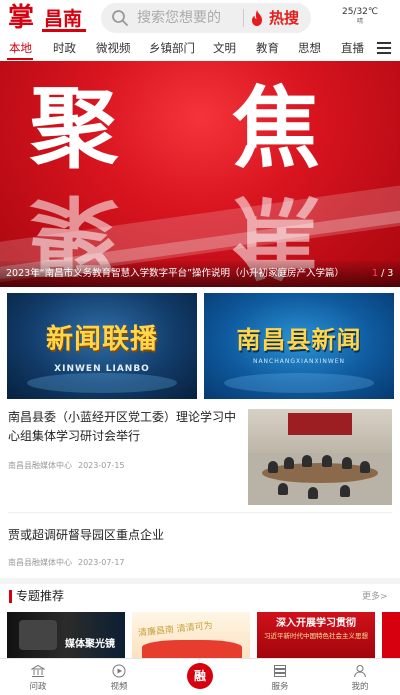 The width and height of the screenshot is (400, 695). What do you see at coordinates (299, 340) in the screenshot?
I see `program-title: 南昌县新闻` at bounding box center [299, 340].